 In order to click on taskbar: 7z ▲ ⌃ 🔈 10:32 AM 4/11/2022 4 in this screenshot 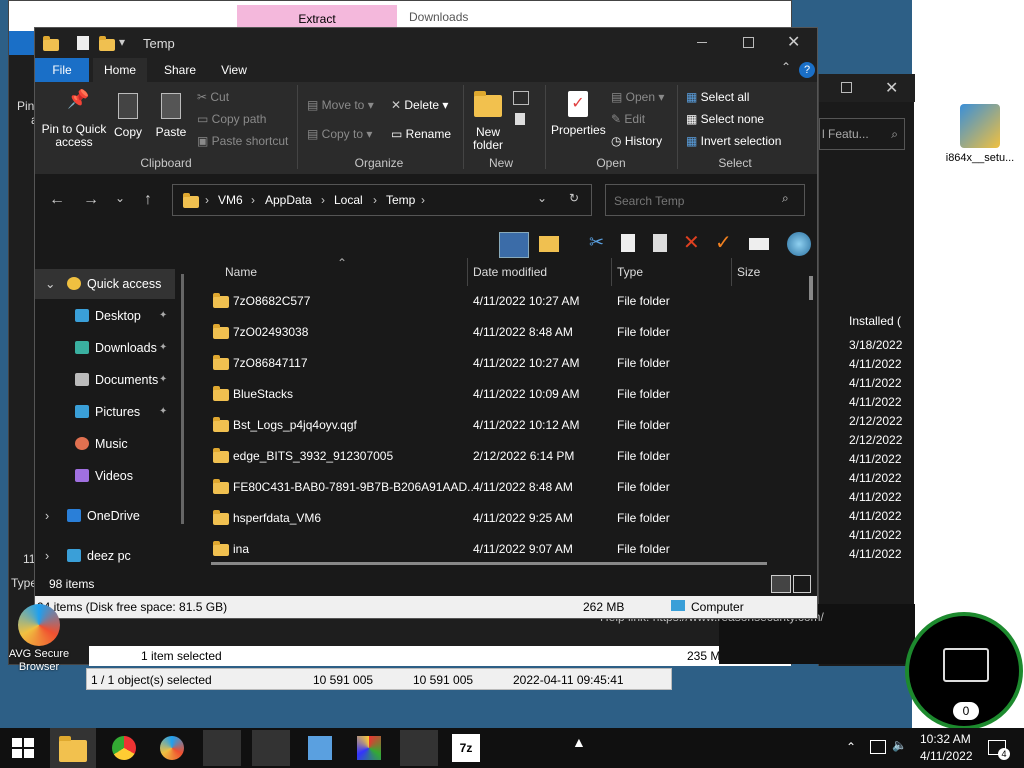, I will do `click(512, 748)`.